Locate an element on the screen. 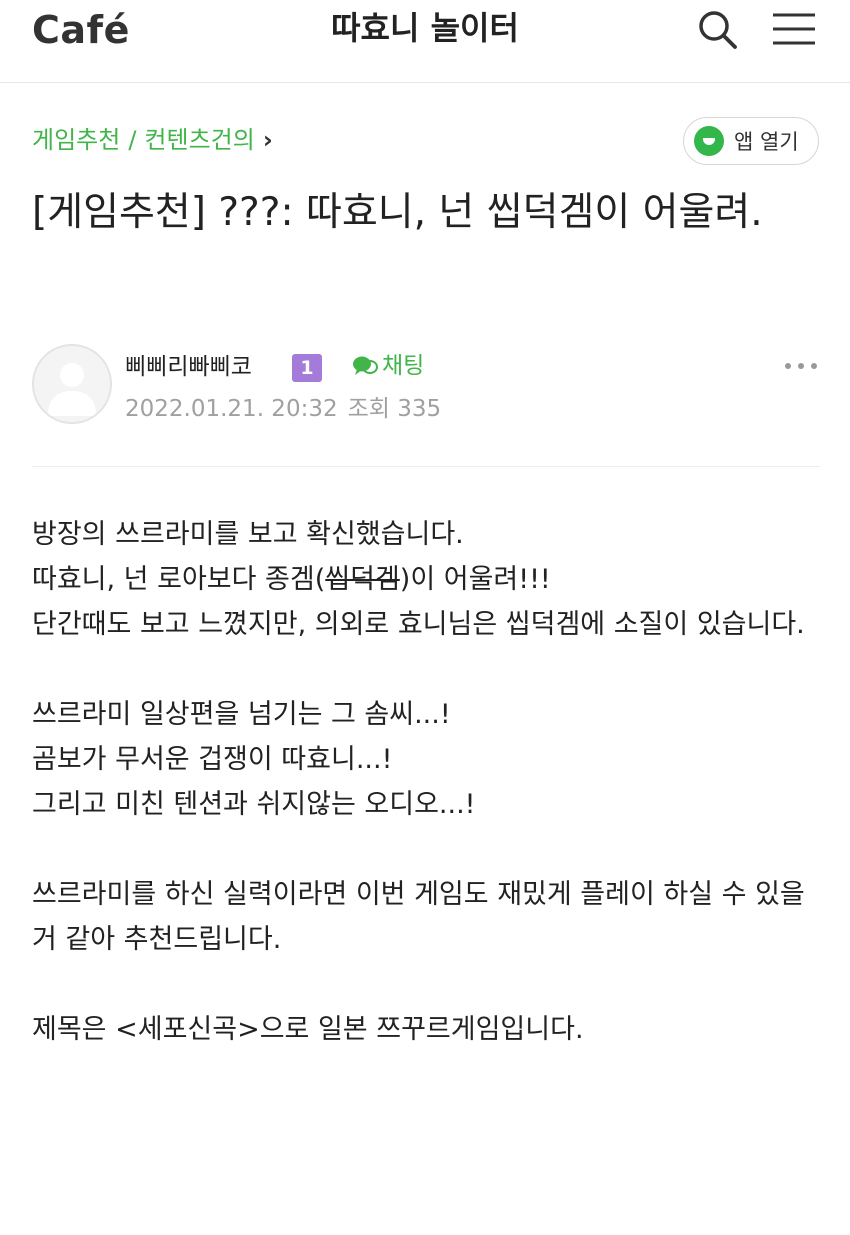  body-line: 단간때도 보고 느꼈지만, 의외로 효니님은 씹덕겜에 소질이 있습니다. is located at coordinates (418, 624).